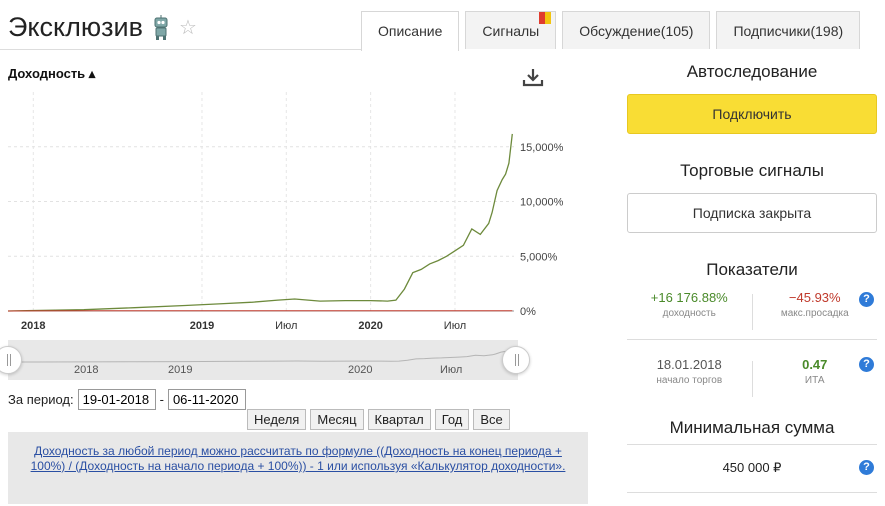 This screenshot has width=885, height=506. Describe the element at coordinates (86, 370) in the screenshot. I see `navigator-label: 2018` at that location.